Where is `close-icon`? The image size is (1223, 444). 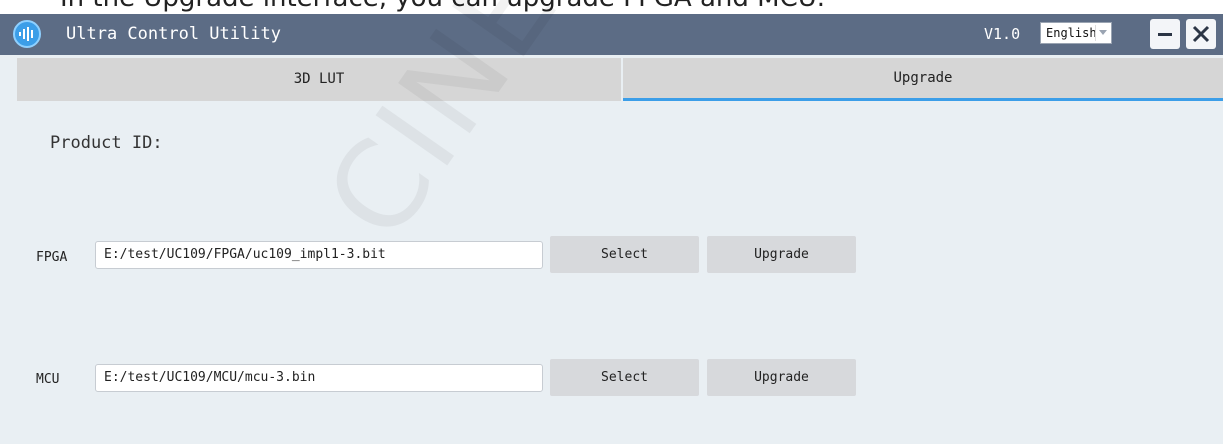 close-icon is located at coordinates (1201, 34).